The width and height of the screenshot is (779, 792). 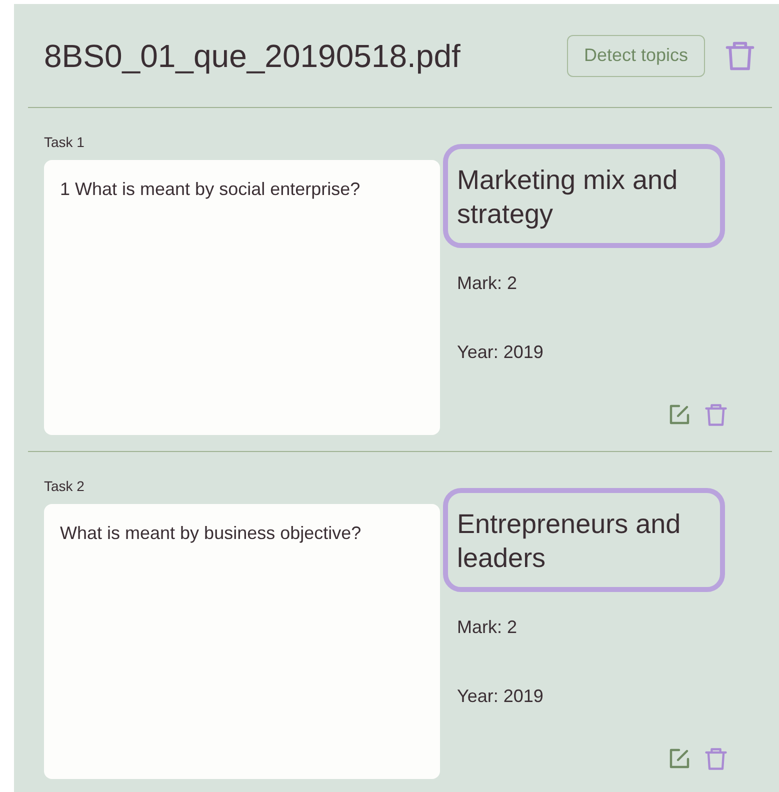 I want to click on topic-box: Entrepreneurs and leaders, so click(x=584, y=540).